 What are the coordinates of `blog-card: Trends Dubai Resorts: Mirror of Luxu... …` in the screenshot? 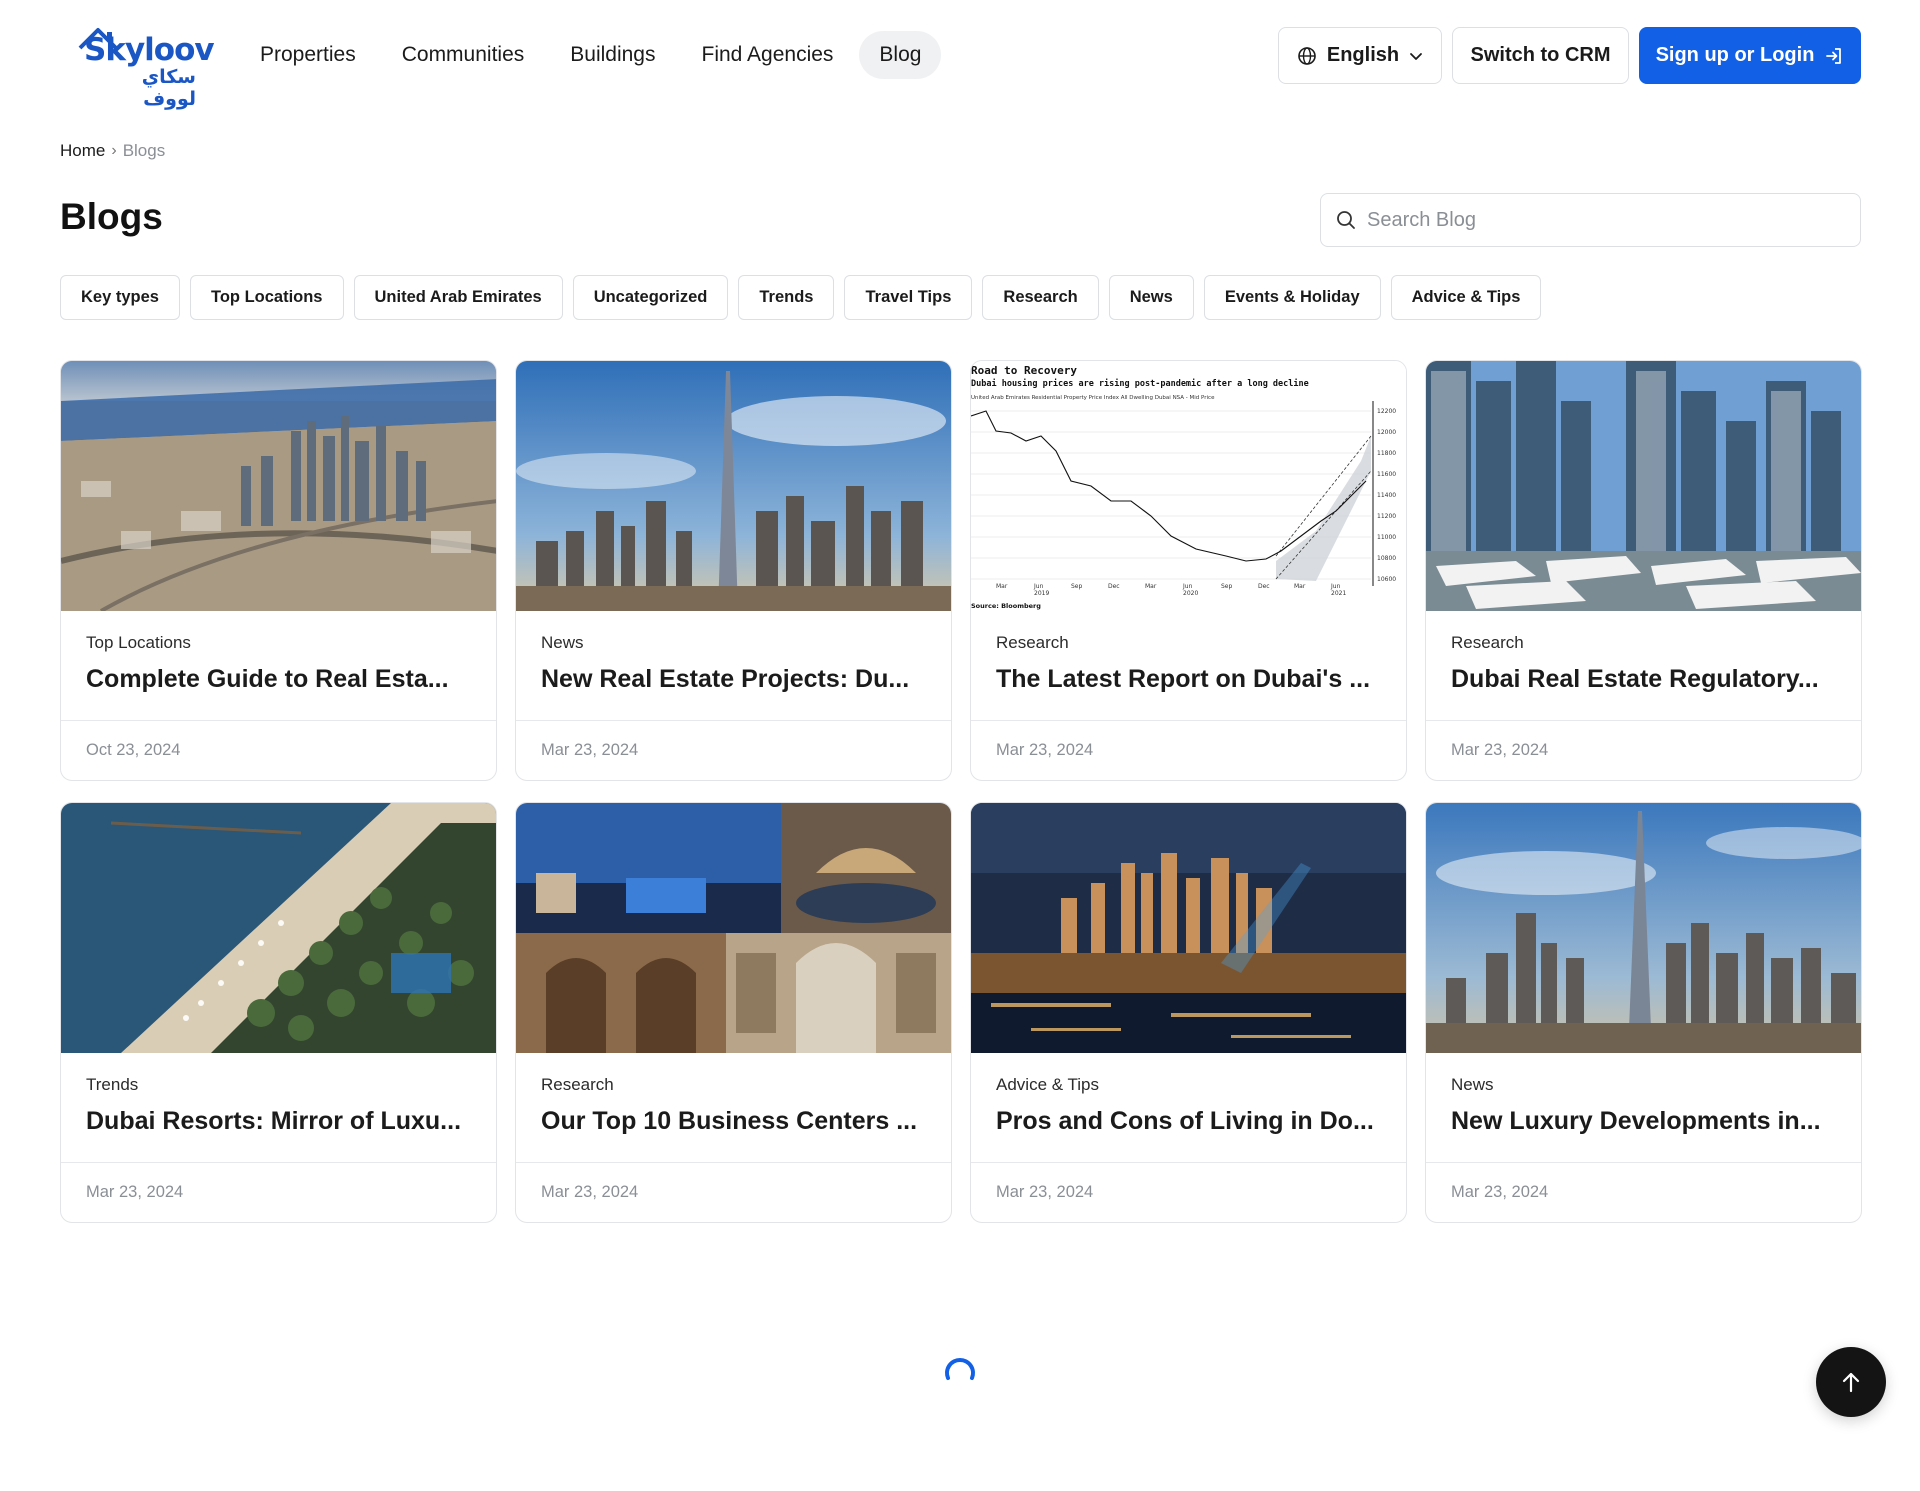 It's located at (278, 1012).